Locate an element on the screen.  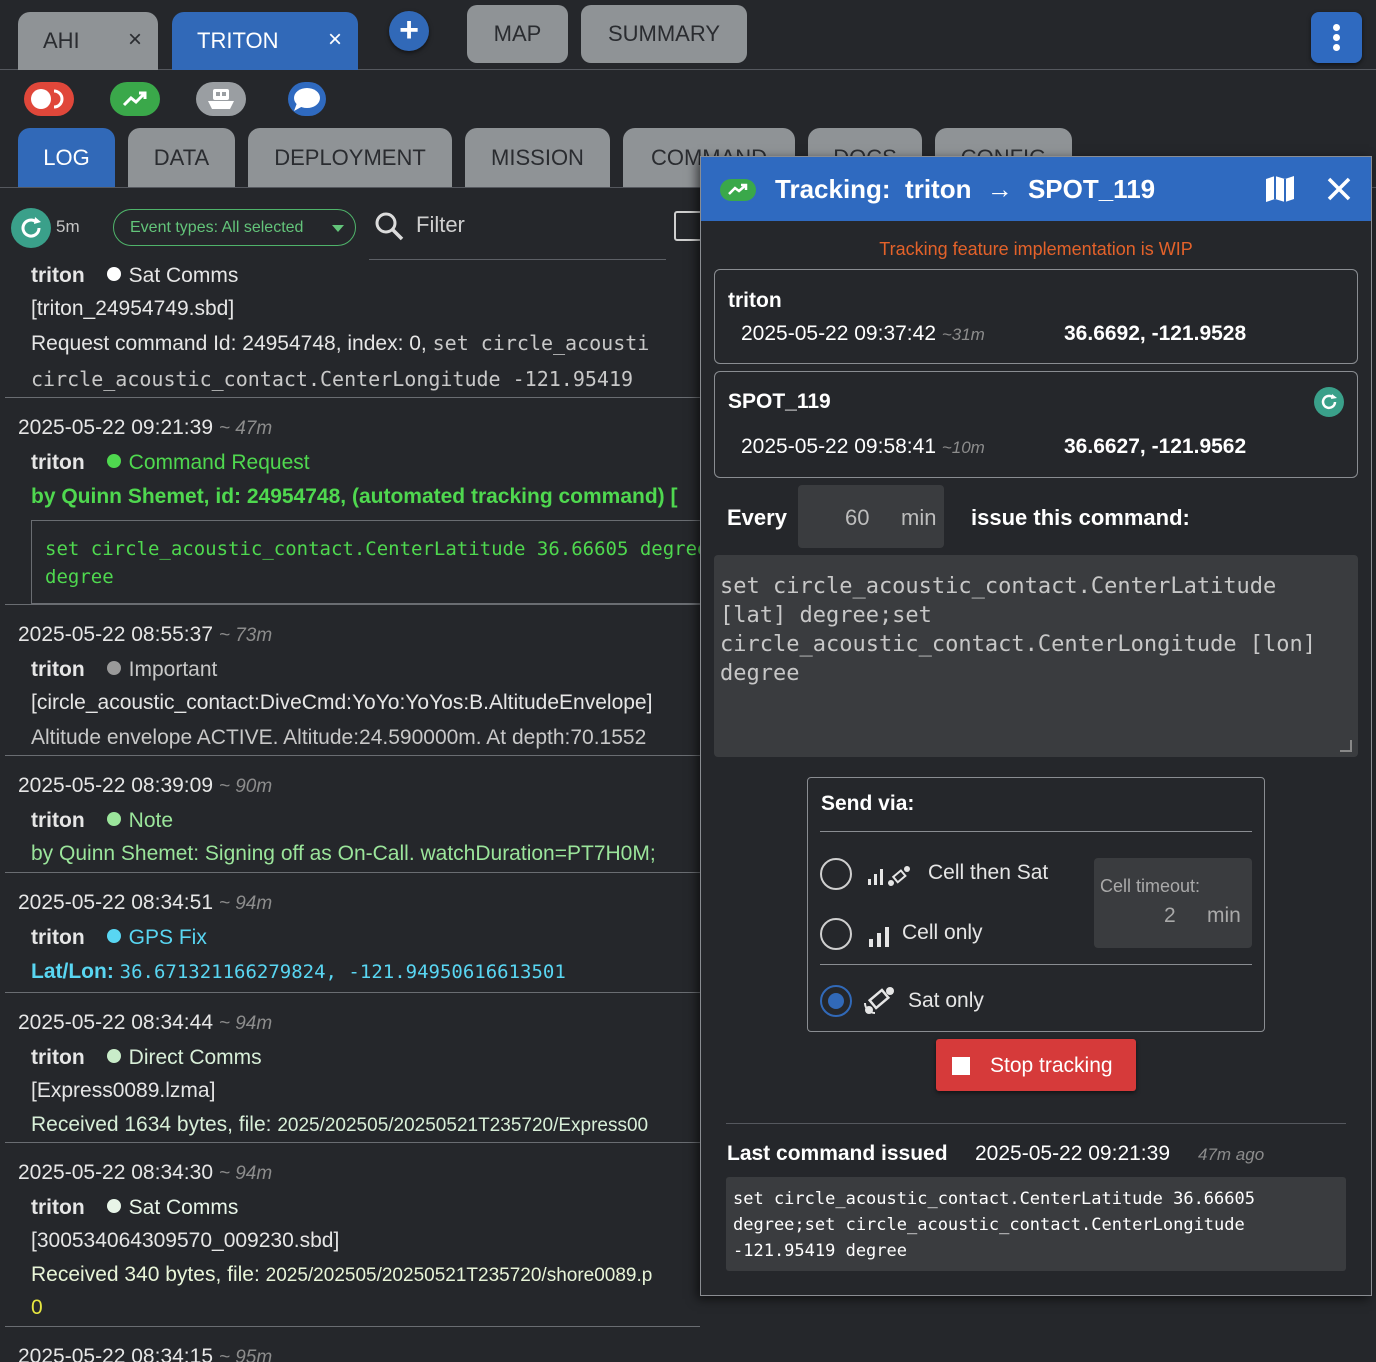
event-text: 0 is located at coordinates (37, 1307).